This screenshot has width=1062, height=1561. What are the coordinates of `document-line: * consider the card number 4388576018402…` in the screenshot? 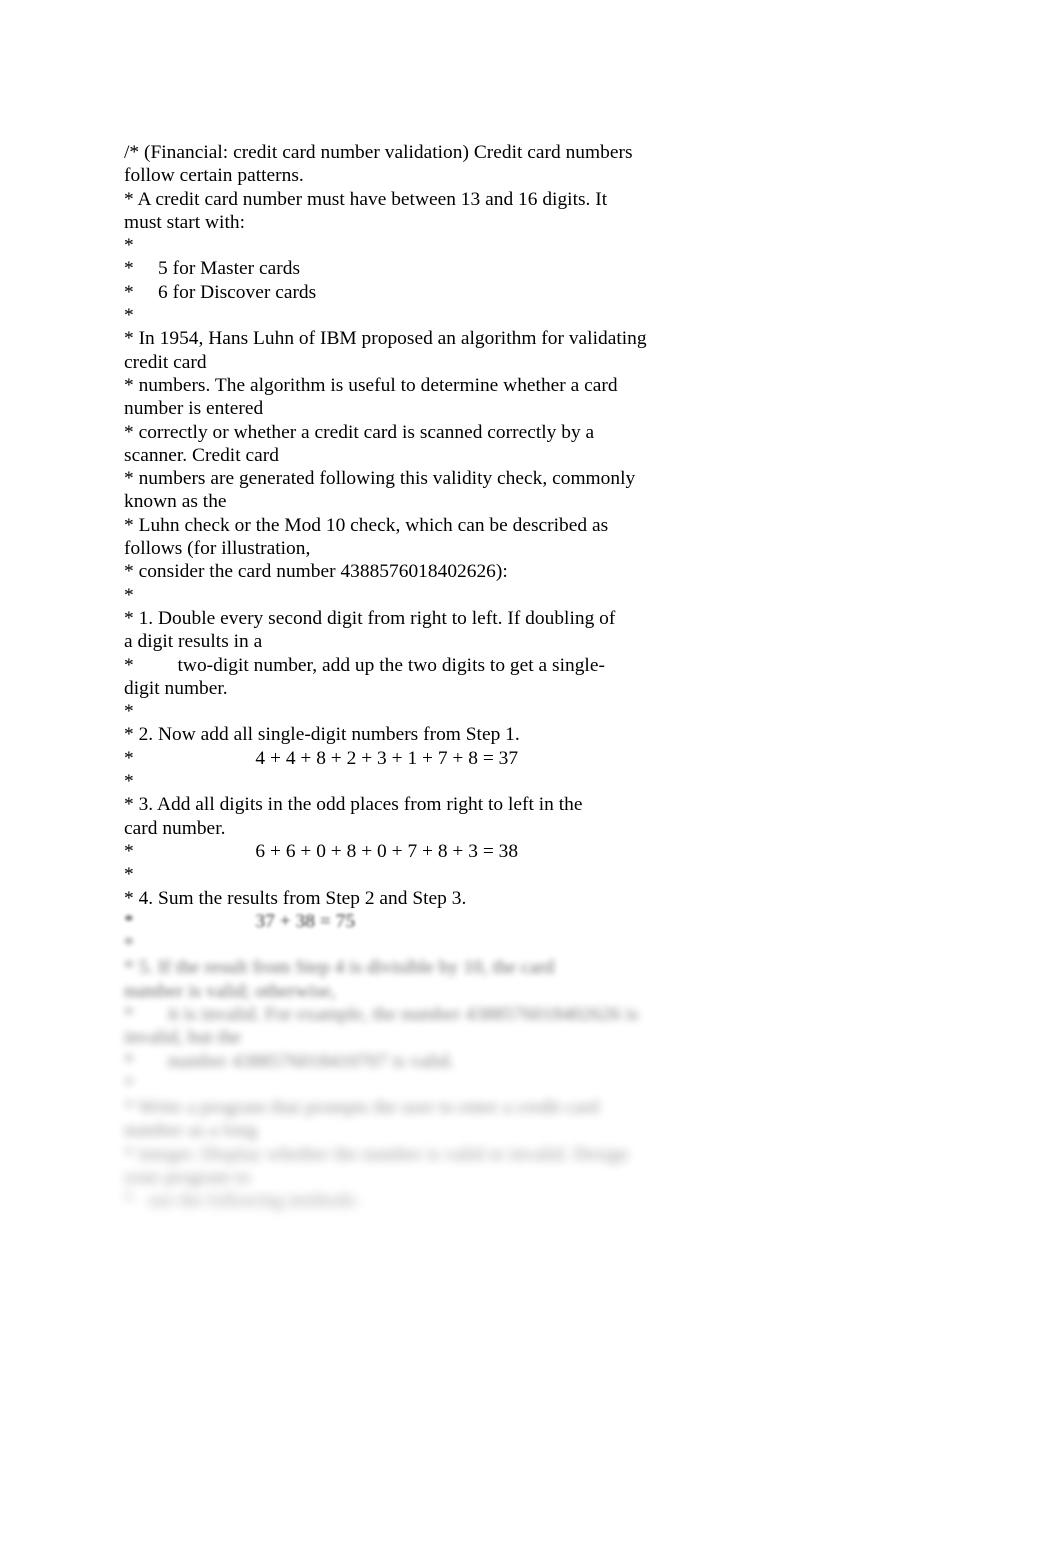 It's located at (316, 572).